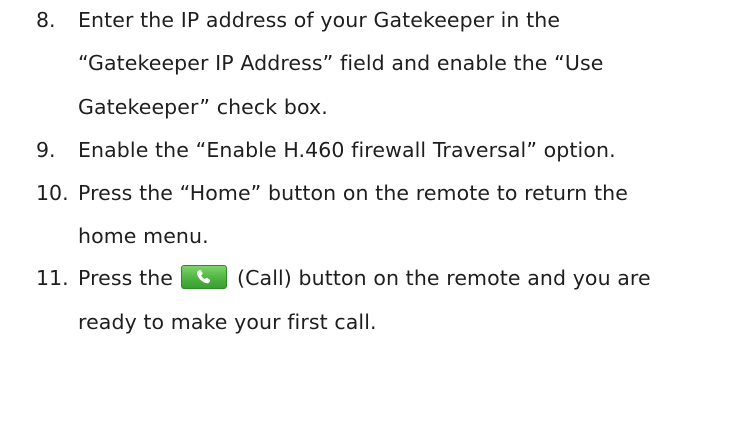 Image resolution: width=731 pixels, height=423 pixels. What do you see at coordinates (52, 193) in the screenshot?
I see `step-number: 10.` at bounding box center [52, 193].